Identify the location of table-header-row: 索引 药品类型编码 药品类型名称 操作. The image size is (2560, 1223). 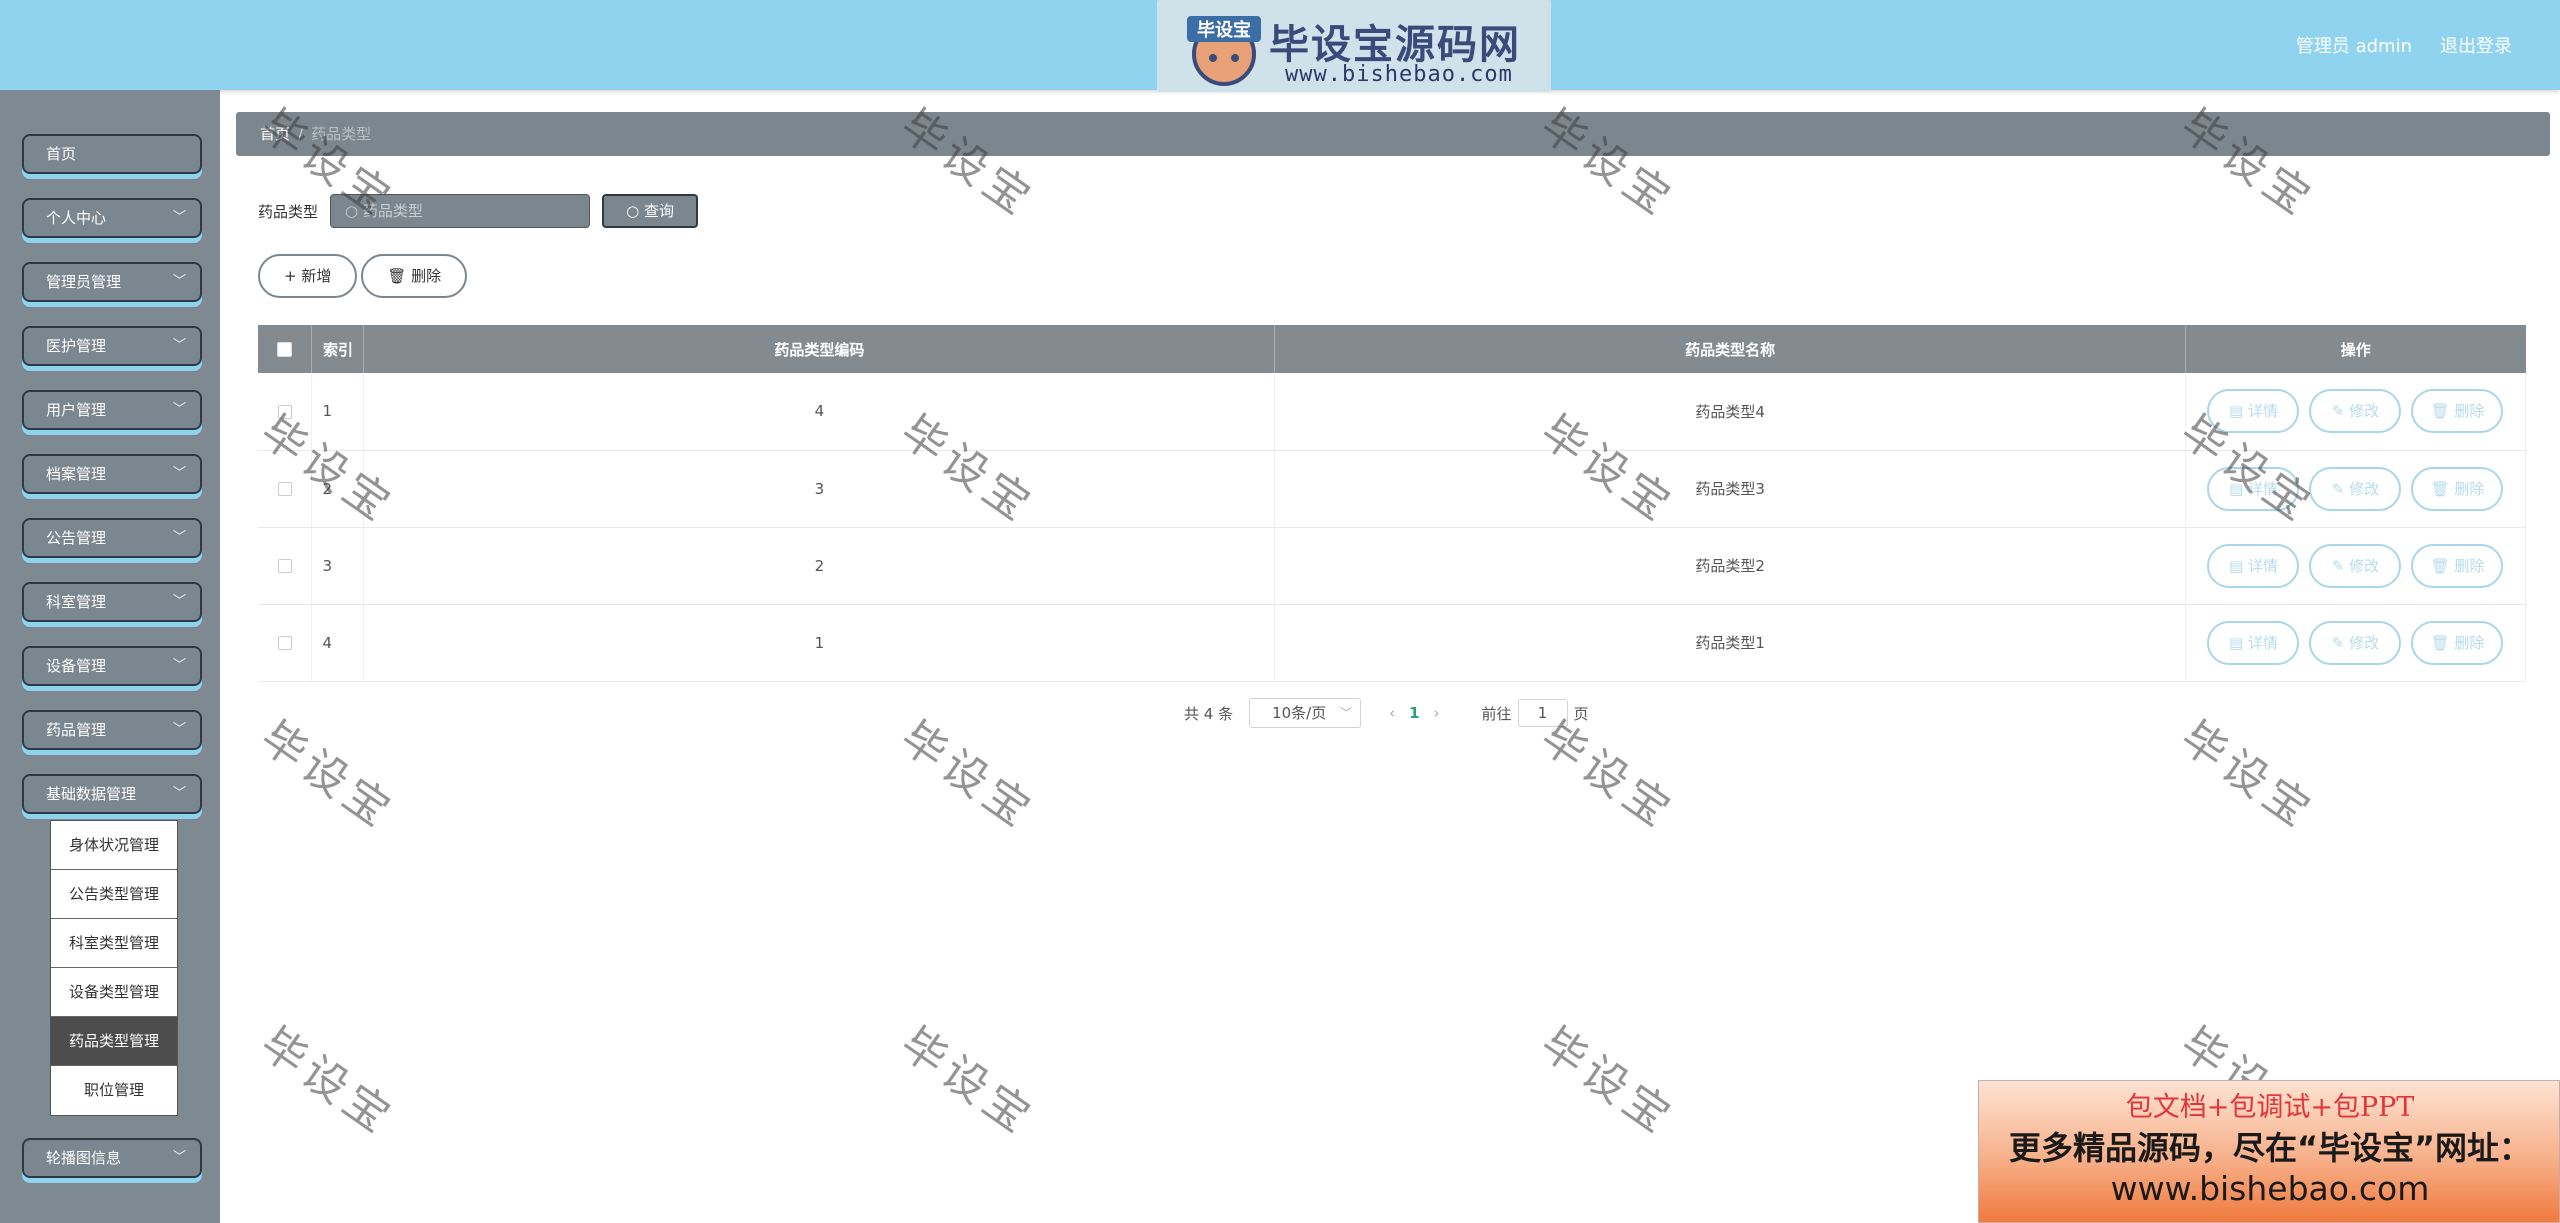
(1392, 349).